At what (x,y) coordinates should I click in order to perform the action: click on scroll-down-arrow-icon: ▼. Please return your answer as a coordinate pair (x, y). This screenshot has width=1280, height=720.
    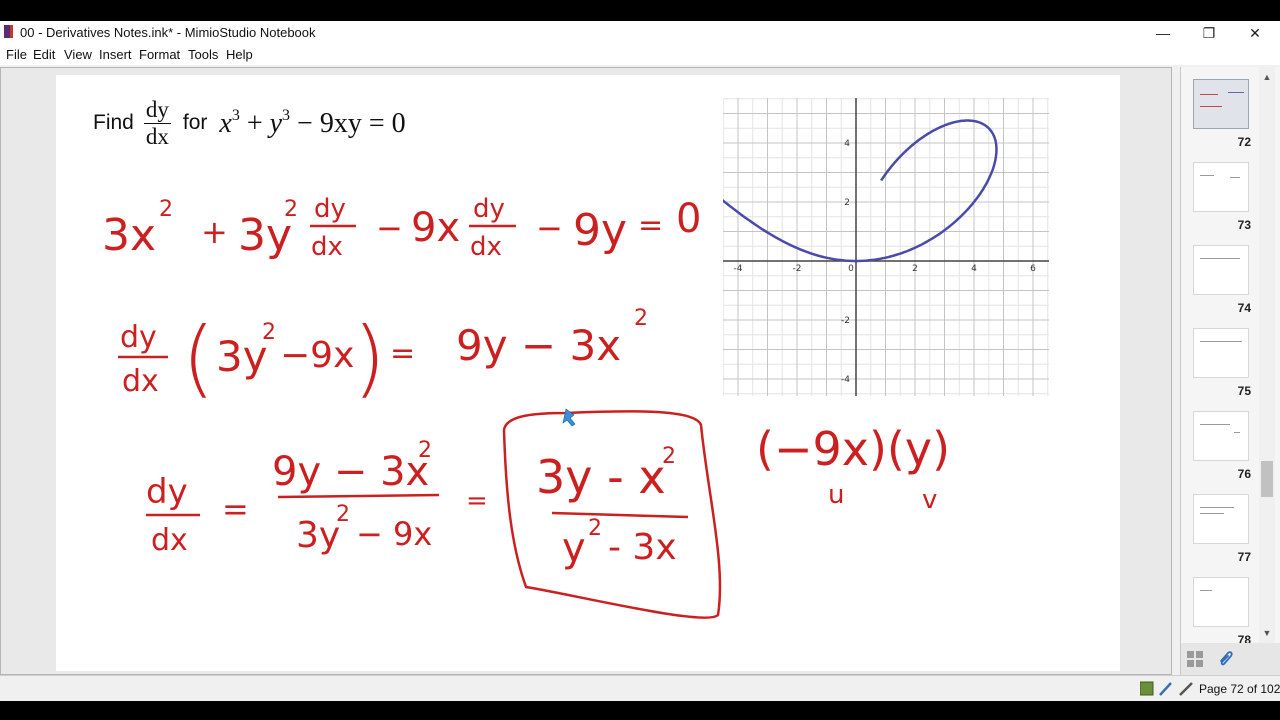
    Looking at the image, I should click on (1267, 633).